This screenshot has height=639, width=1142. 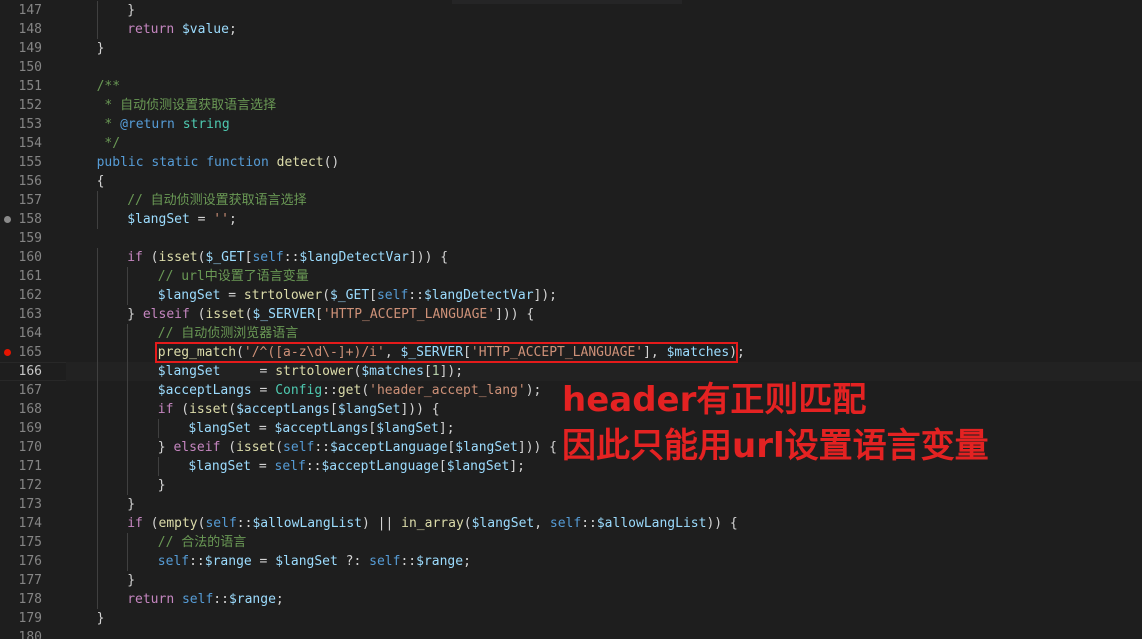 What do you see at coordinates (571, 67) in the screenshot?
I see `code-line: 150` at bounding box center [571, 67].